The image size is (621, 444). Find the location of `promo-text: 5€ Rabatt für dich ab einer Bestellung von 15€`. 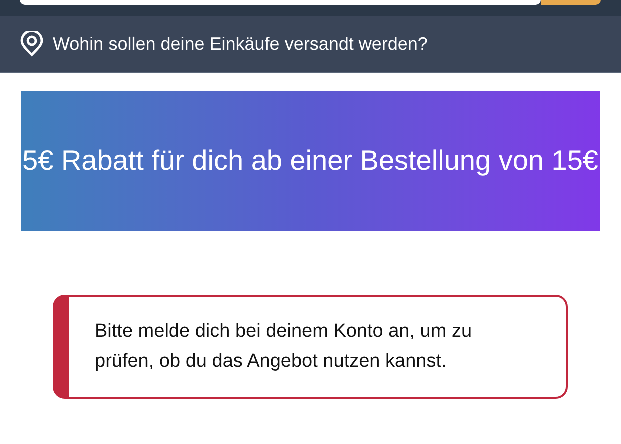

promo-text: 5€ Rabatt für dich ab einer Bestellung von 15€ is located at coordinates (310, 161).